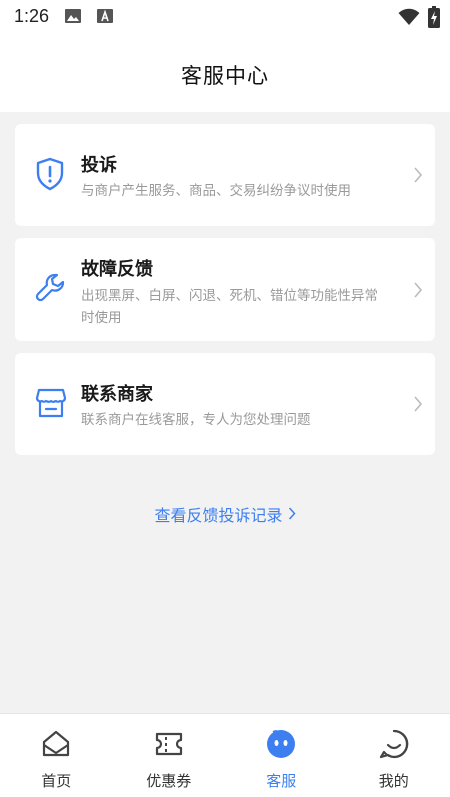 The height and width of the screenshot is (797, 450). I want to click on card-description: 出现黑屏、白屏、闪退、死机、错位等功能性异常时使用, so click(229, 307).